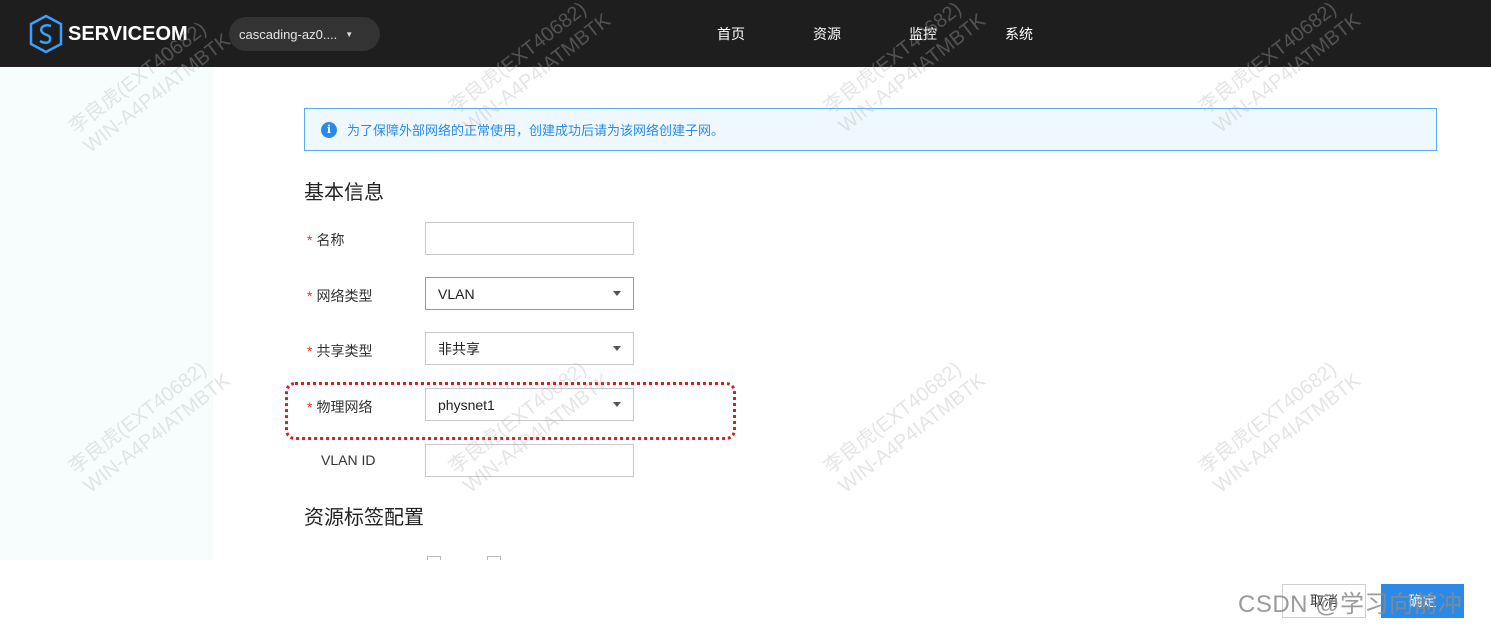 The width and height of the screenshot is (1491, 627). What do you see at coordinates (529, 238) in the screenshot?
I see `name-input` at bounding box center [529, 238].